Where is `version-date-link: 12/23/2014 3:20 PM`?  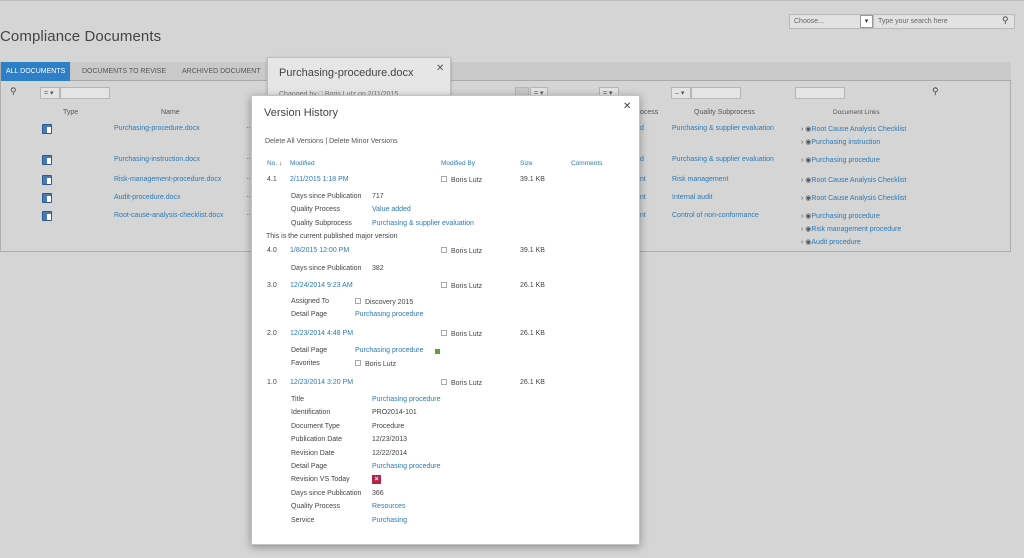
version-date-link: 12/23/2014 3:20 PM is located at coordinates (321, 382).